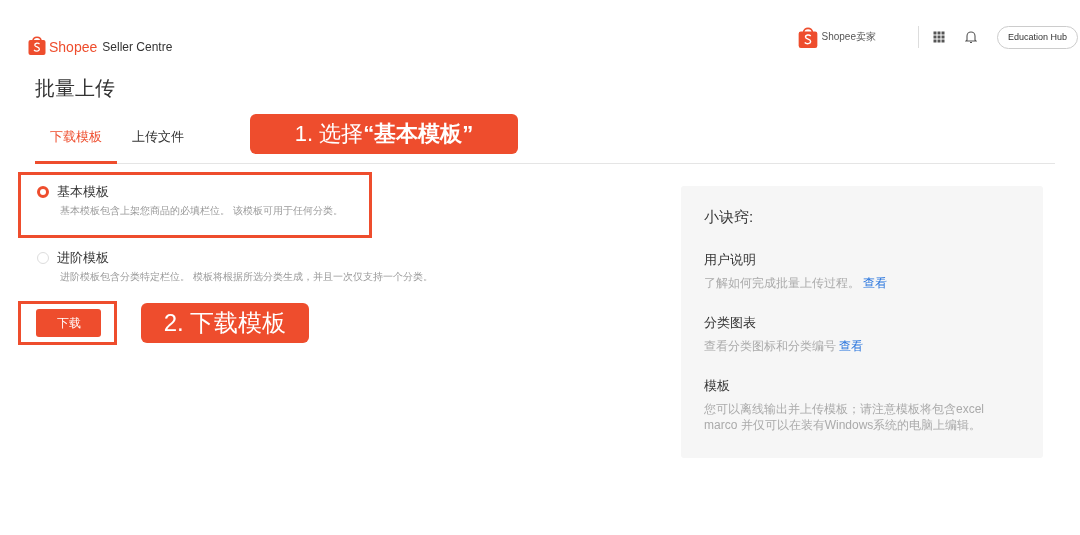 This screenshot has width=1080, height=535. Describe the element at coordinates (225, 323) in the screenshot. I see `annotation-callout: 2. 下载模板` at that location.